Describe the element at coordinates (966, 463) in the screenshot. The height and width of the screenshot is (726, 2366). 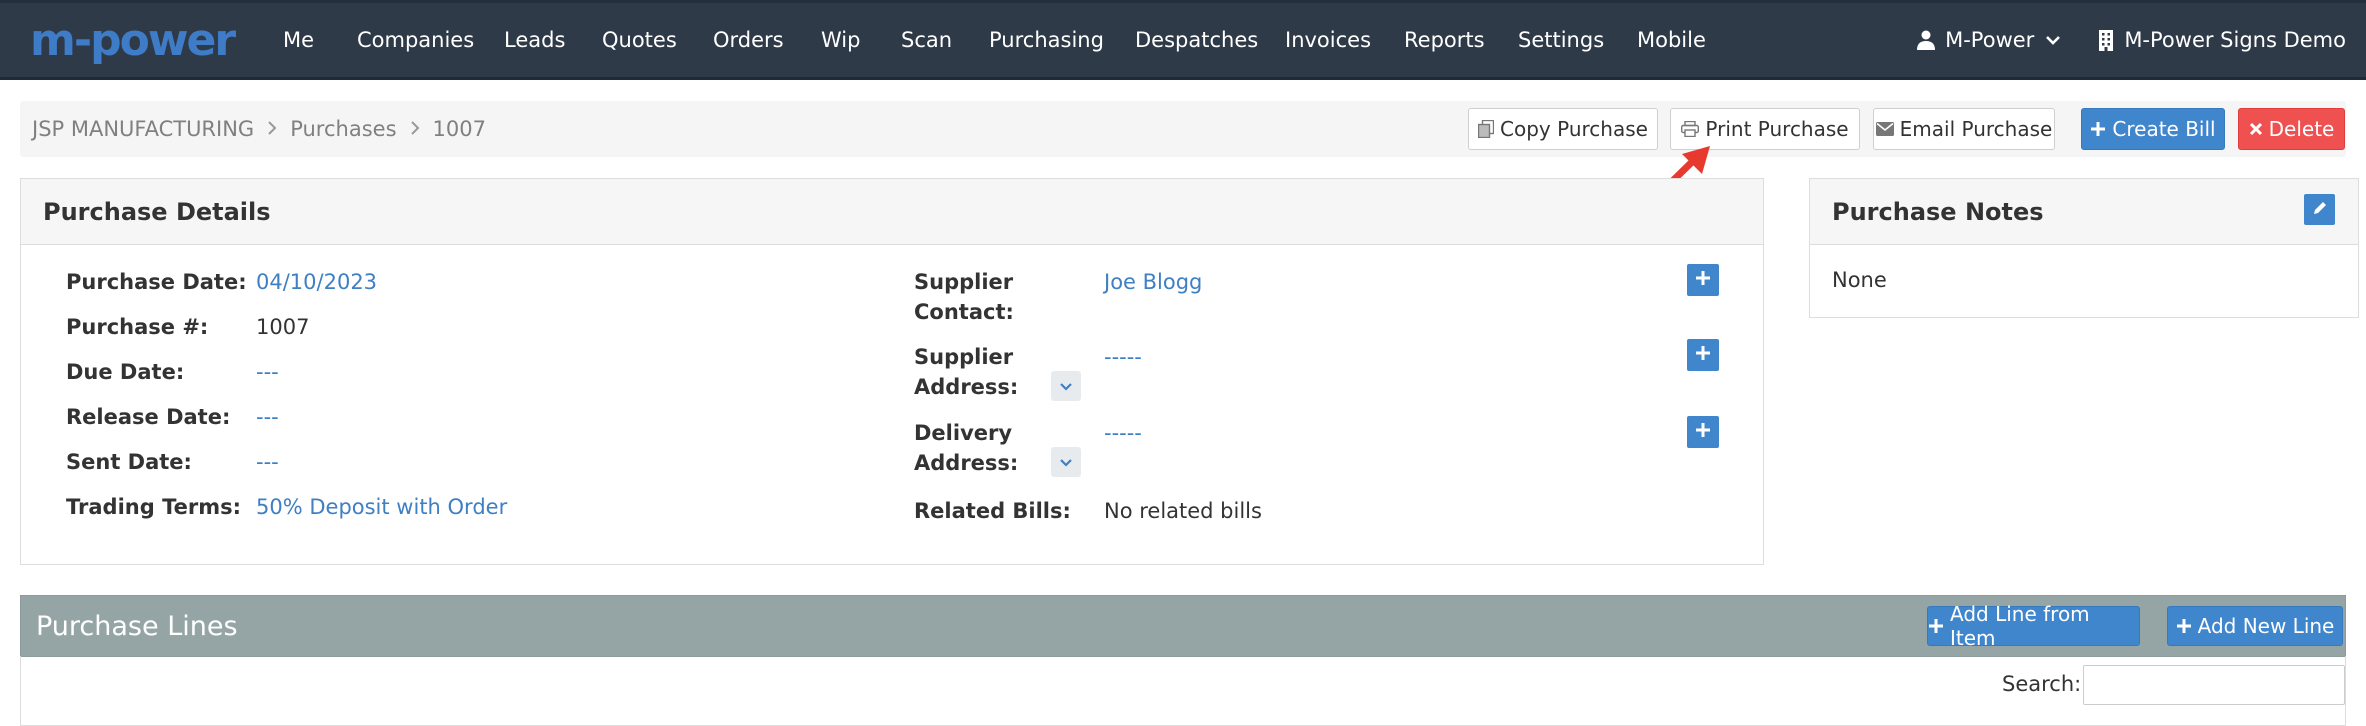
I see `delivery-address-label-line2: Address:` at that location.